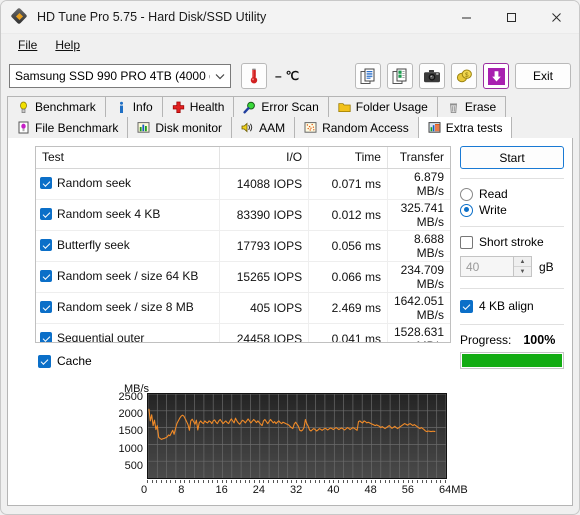  Describe the element at coordinates (56, 106) in the screenshot. I see `tab-benchmark: Benchmark` at that location.